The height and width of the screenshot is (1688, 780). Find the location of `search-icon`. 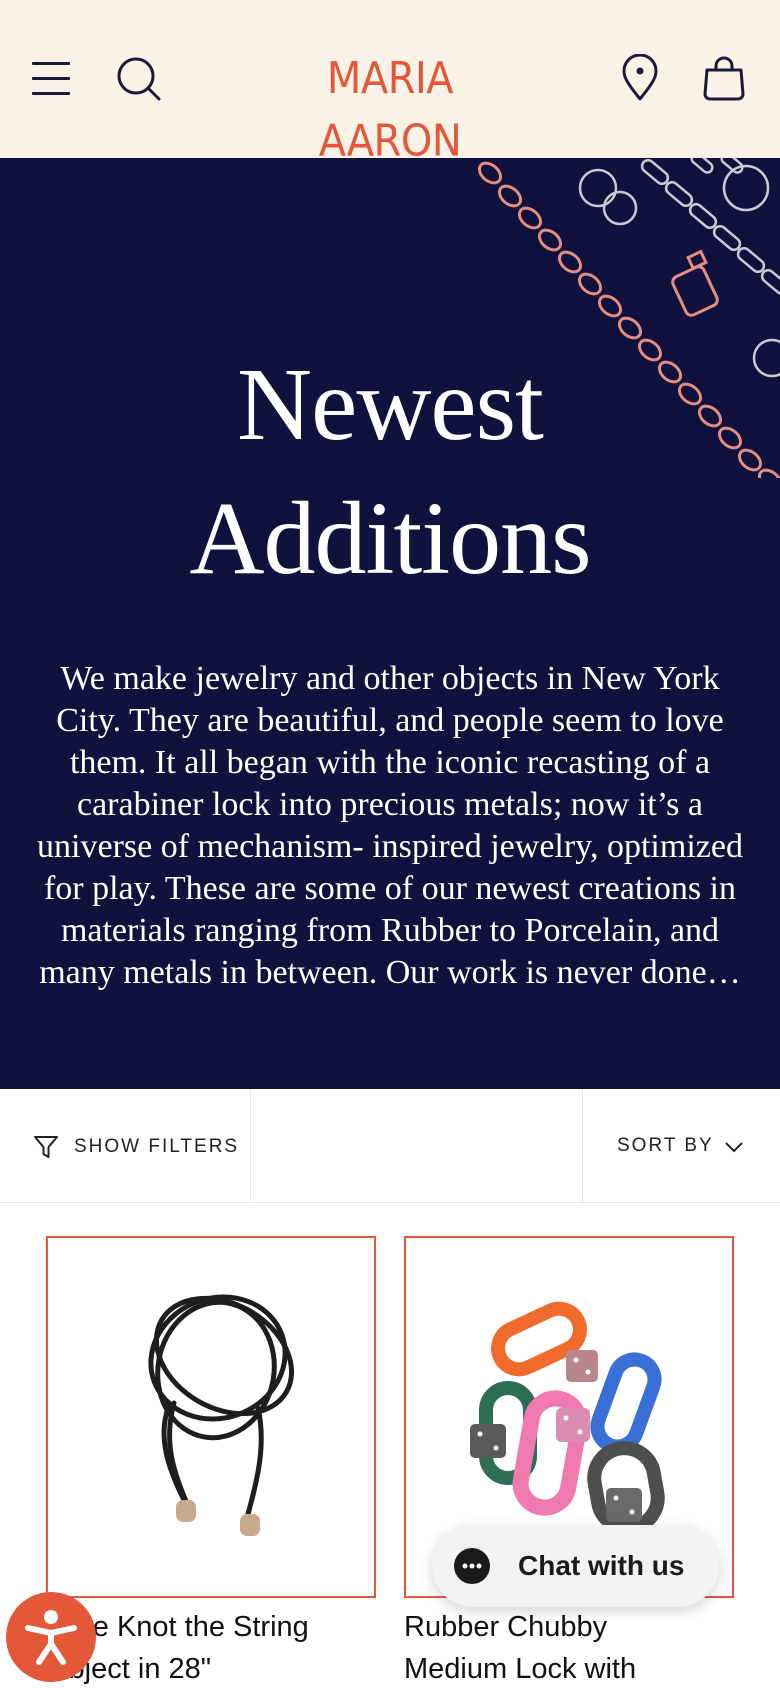

search-icon is located at coordinates (139, 79).